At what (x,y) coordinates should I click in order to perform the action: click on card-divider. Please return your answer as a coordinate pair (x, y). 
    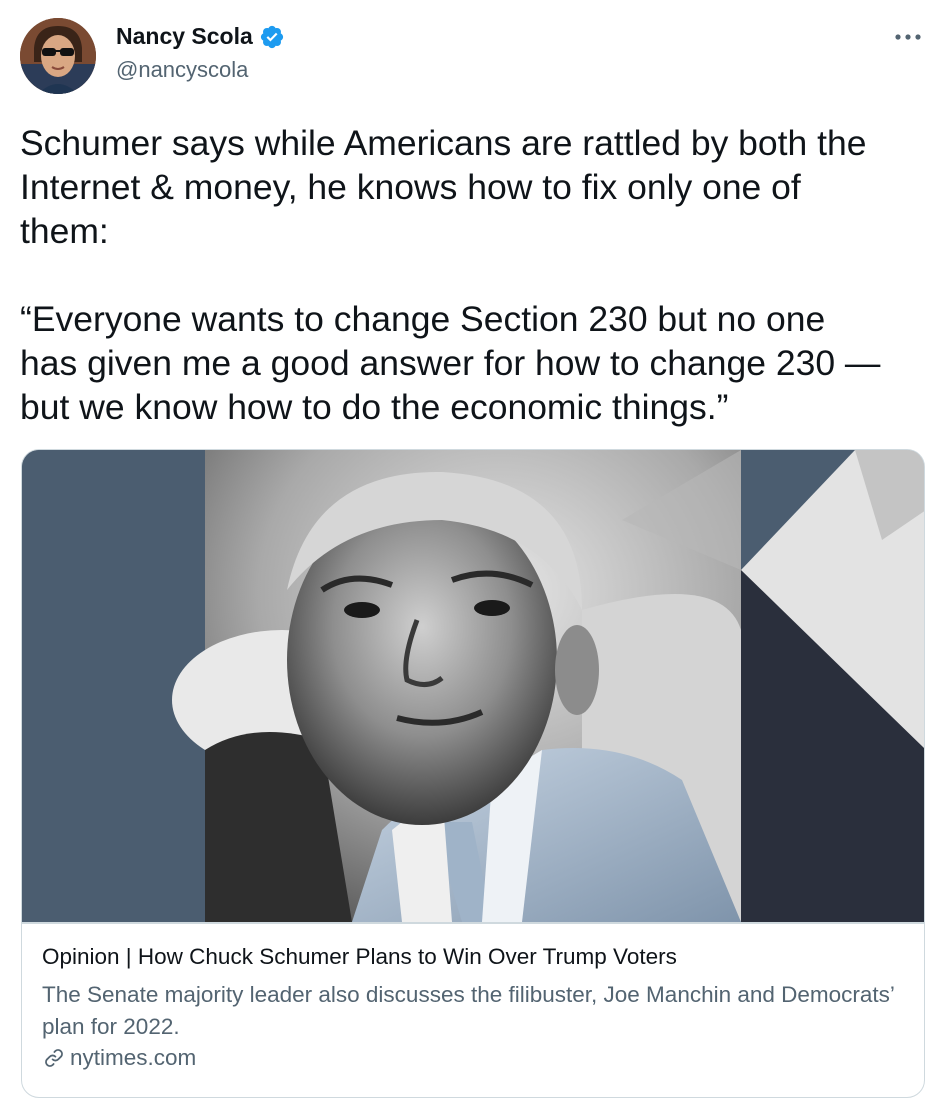
    Looking at the image, I should click on (473, 923).